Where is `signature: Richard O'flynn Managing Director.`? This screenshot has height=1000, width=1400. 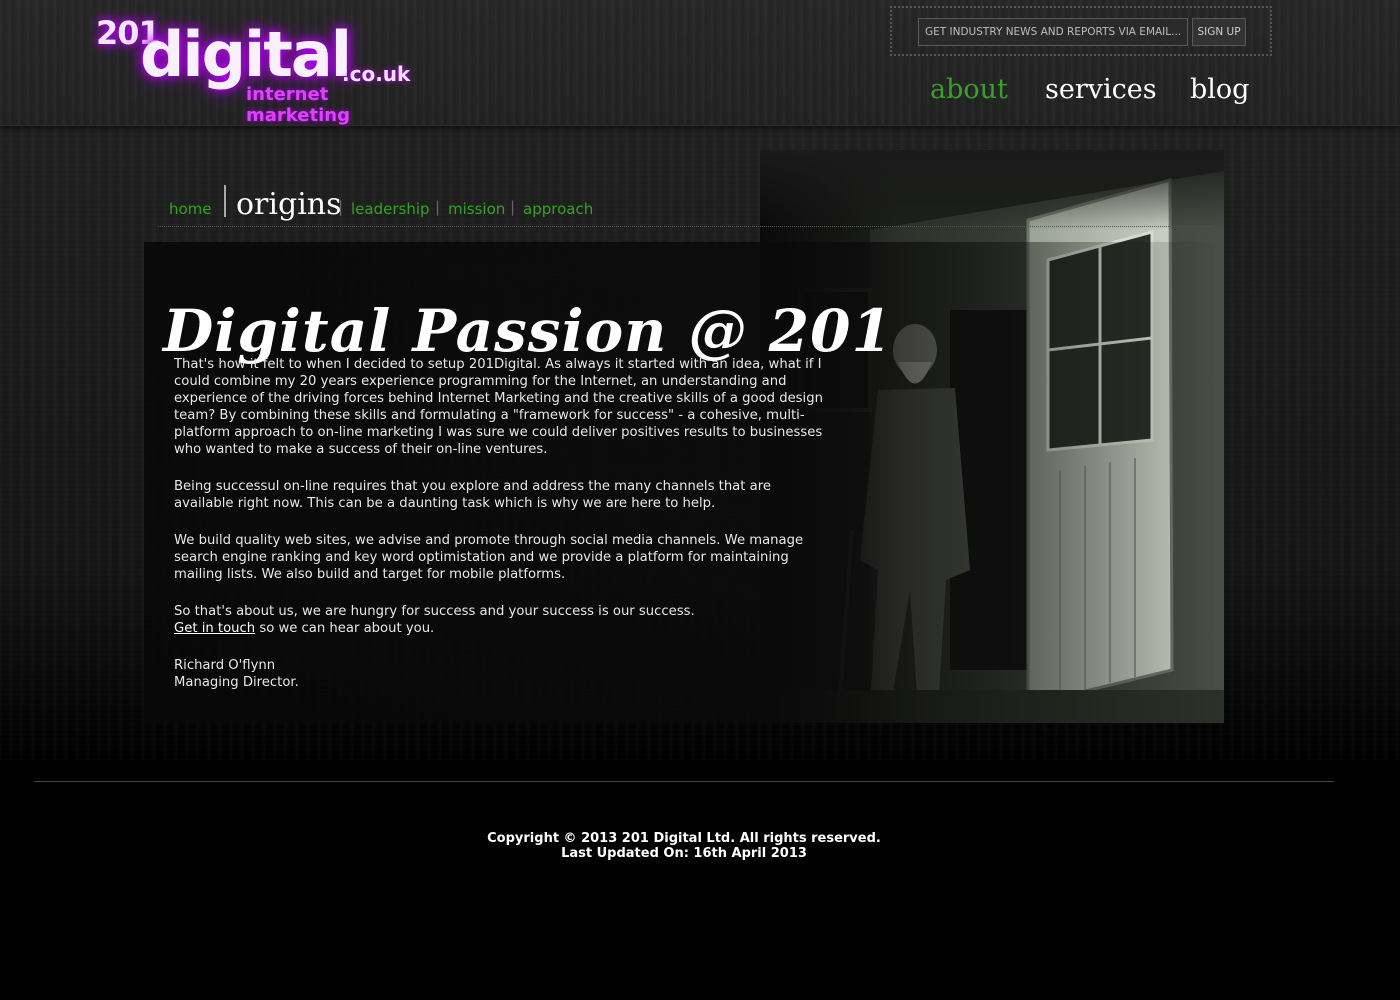
signature: Richard O'flynn Managing Director. is located at coordinates (499, 674).